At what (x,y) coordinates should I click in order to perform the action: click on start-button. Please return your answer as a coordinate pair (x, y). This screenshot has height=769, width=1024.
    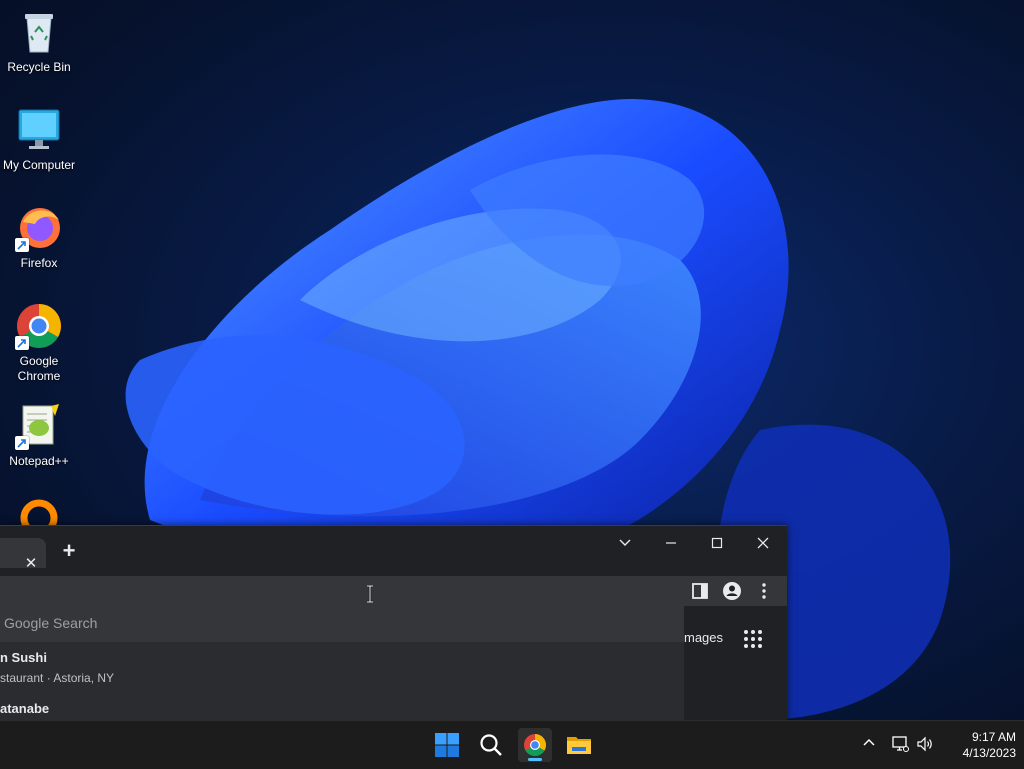
    Looking at the image, I should click on (447, 745).